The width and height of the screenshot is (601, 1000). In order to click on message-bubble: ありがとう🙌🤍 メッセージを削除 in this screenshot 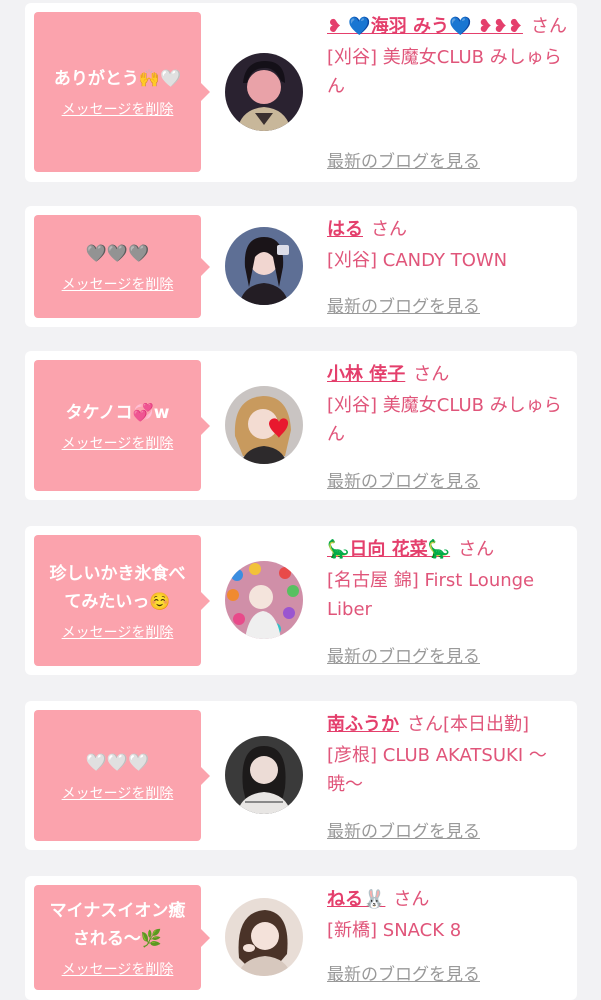, I will do `click(122, 92)`.